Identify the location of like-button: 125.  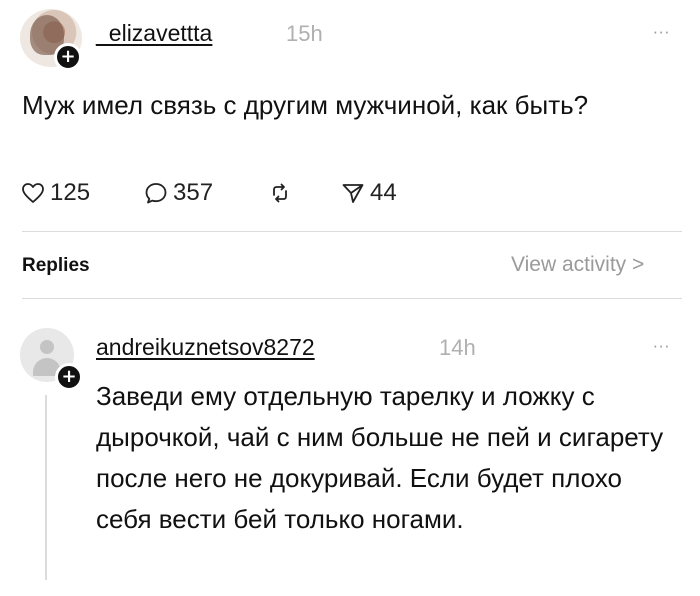
(55, 193).